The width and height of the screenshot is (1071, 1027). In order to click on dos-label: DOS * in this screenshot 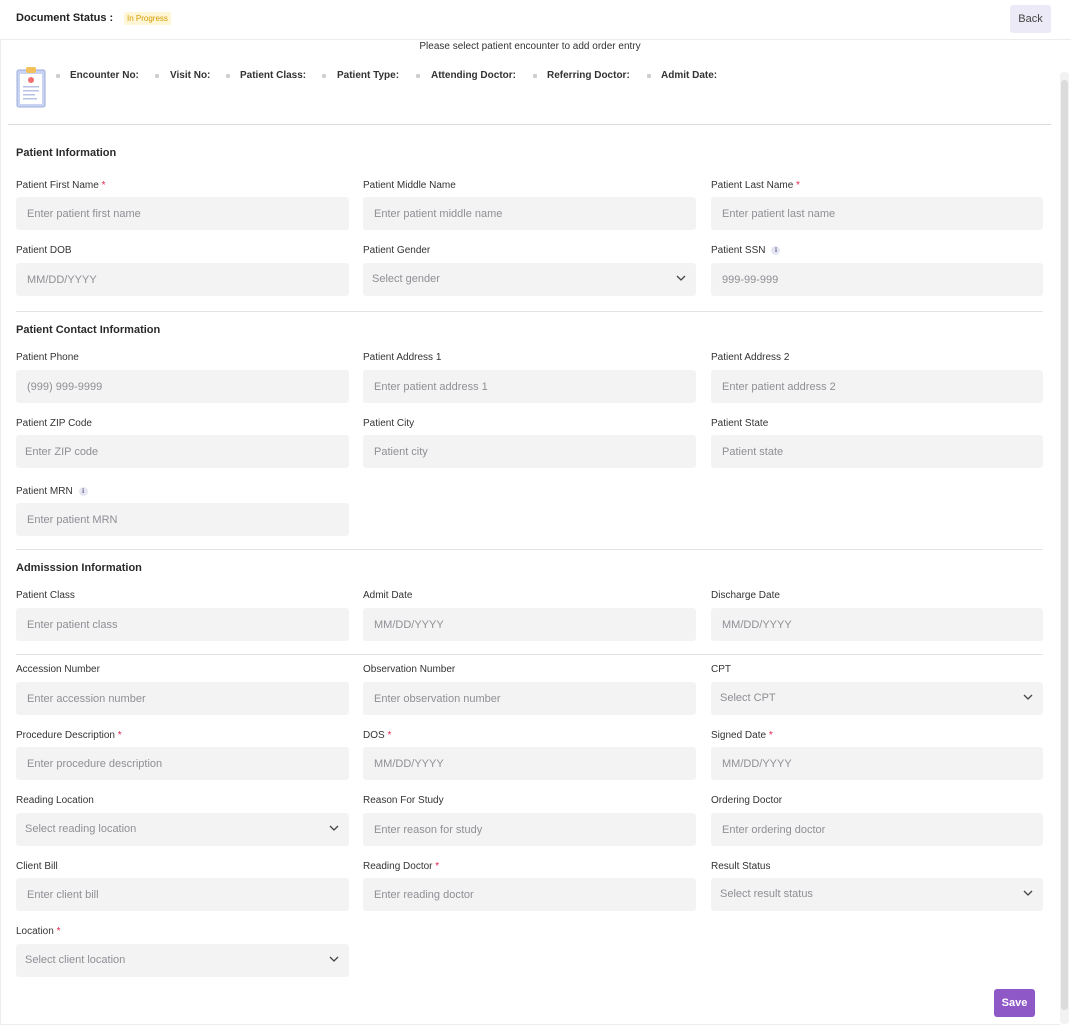, I will do `click(377, 735)`.